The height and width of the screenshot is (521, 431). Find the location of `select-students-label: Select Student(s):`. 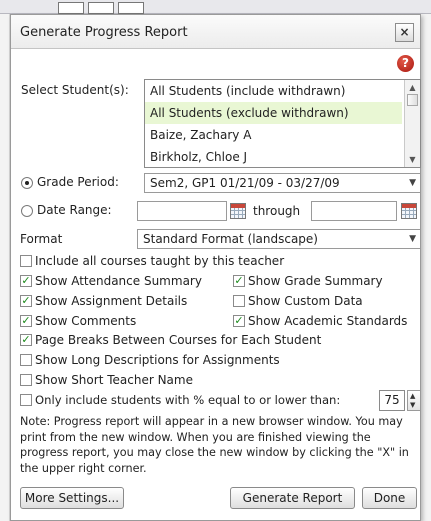

select-students-label: Select Student(s): is located at coordinates (75, 90).